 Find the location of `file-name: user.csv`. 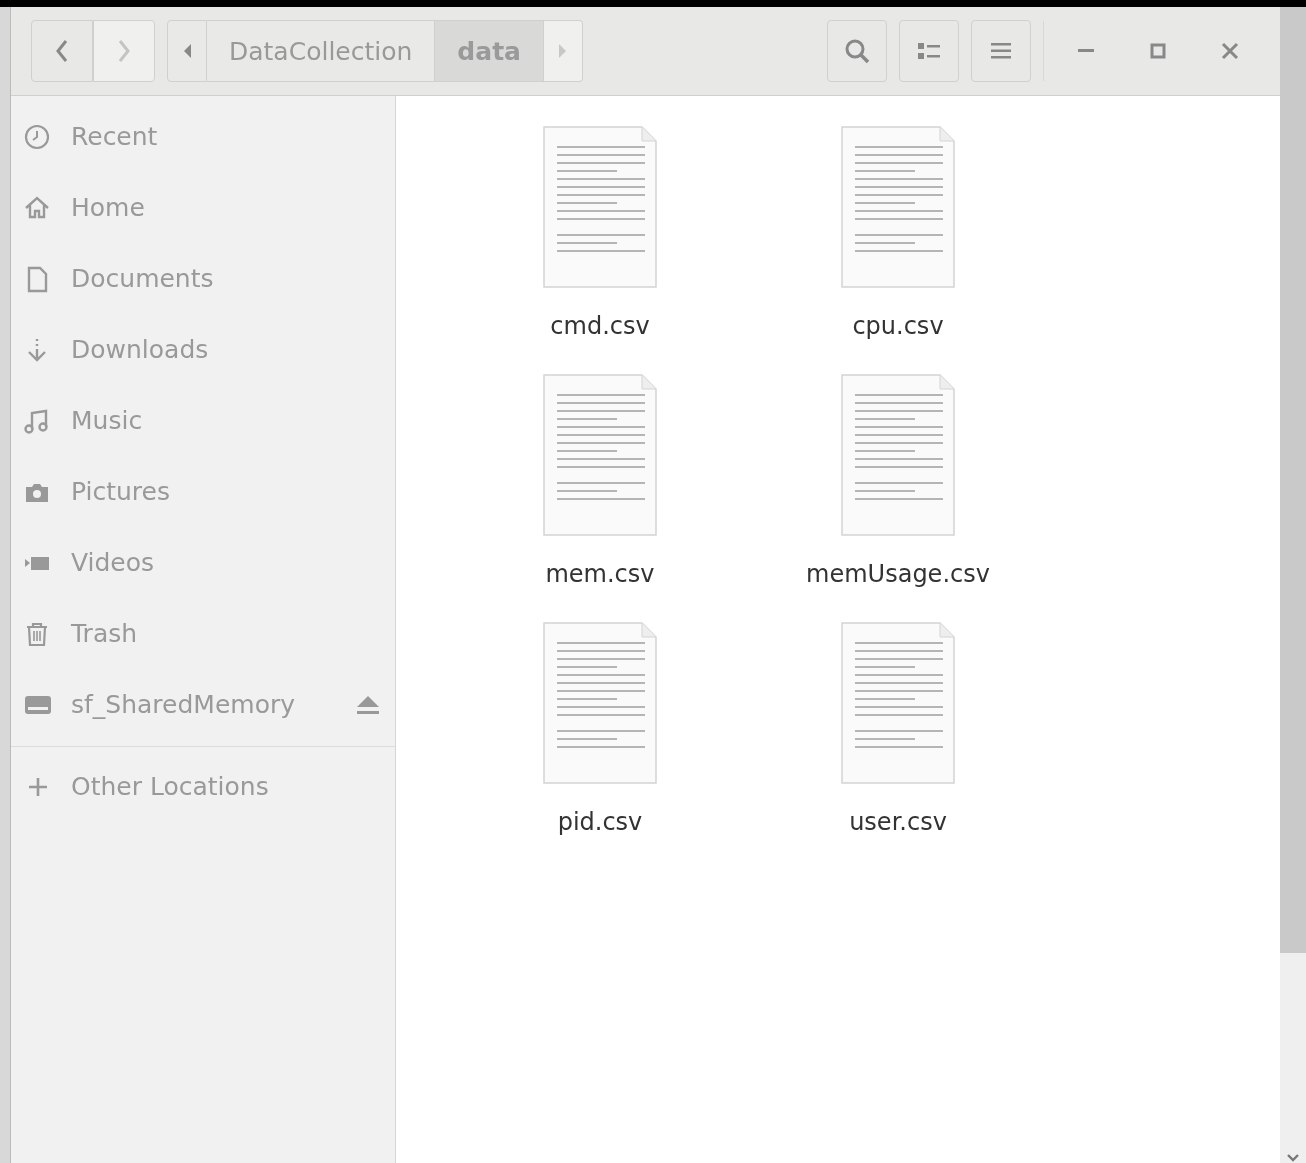

file-name: user.csv is located at coordinates (898, 822).